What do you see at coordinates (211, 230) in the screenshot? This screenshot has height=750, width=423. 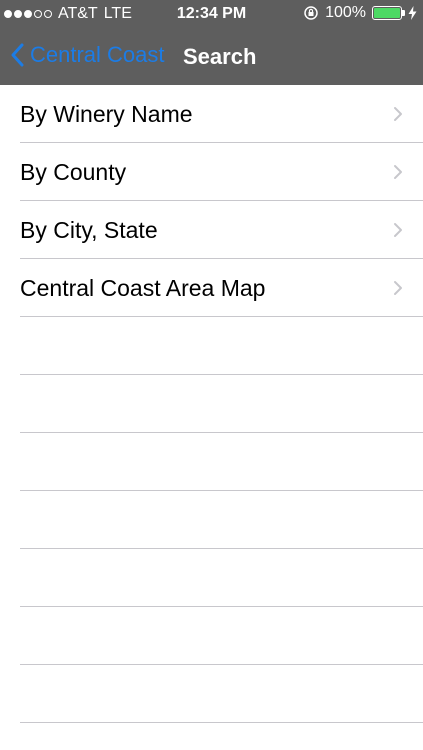 I see `list-item-by-city-state: By City, State` at bounding box center [211, 230].